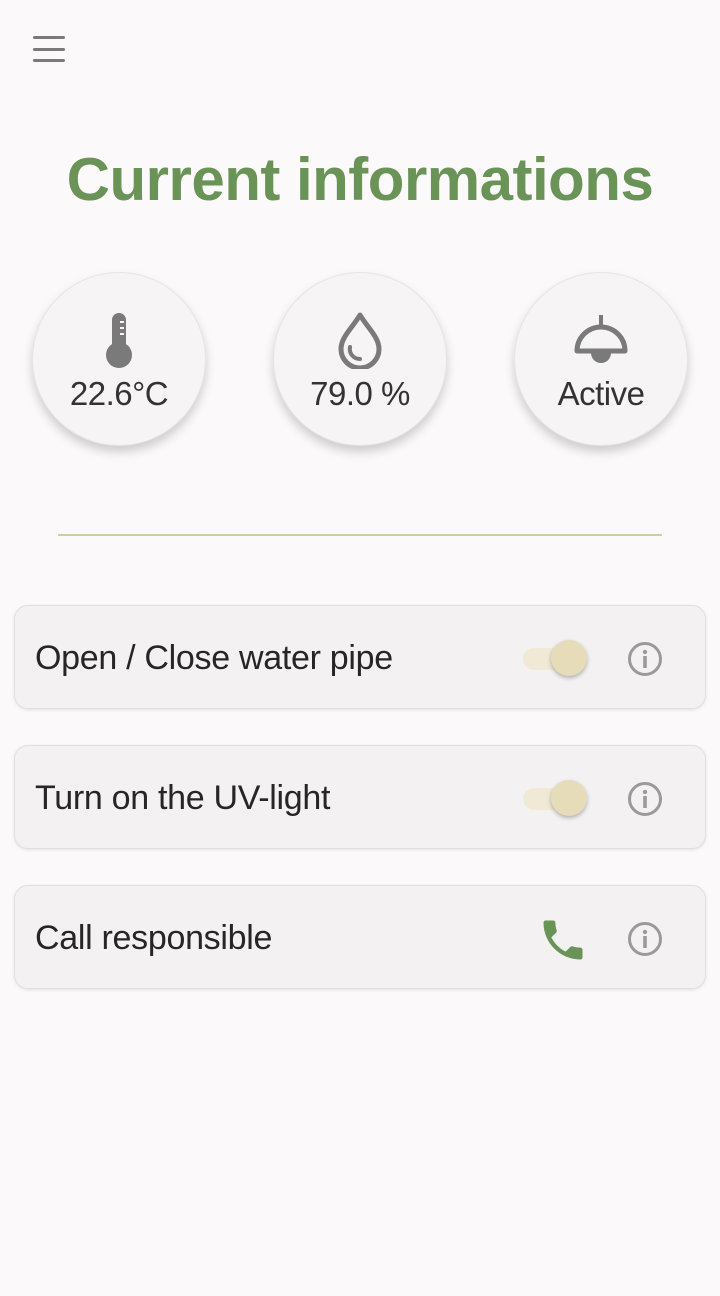  Describe the element at coordinates (360, 535) in the screenshot. I see `section-divider` at that location.